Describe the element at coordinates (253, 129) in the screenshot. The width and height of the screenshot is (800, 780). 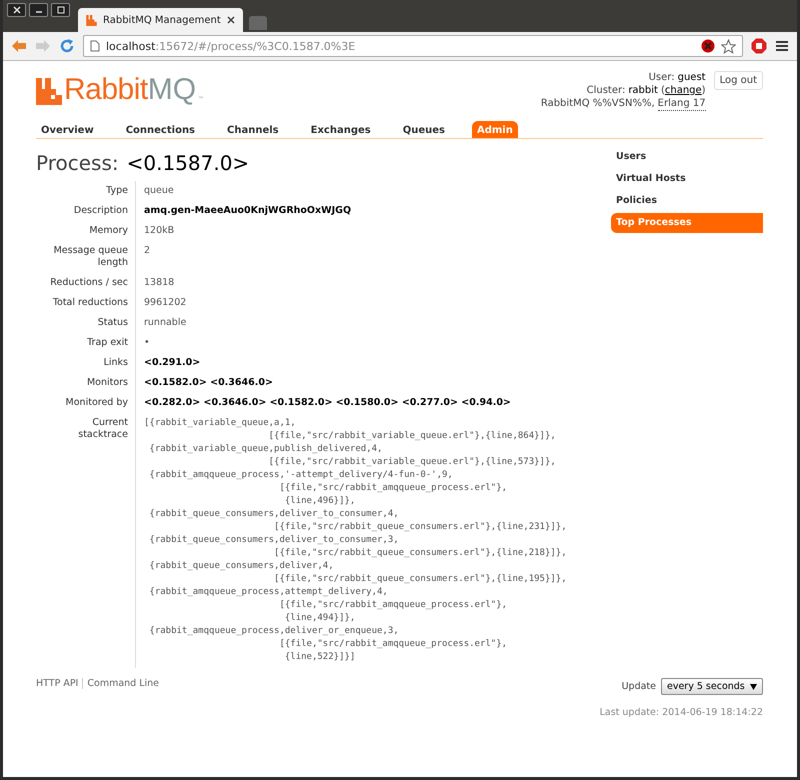
I see `nav-tab: Channels` at that location.